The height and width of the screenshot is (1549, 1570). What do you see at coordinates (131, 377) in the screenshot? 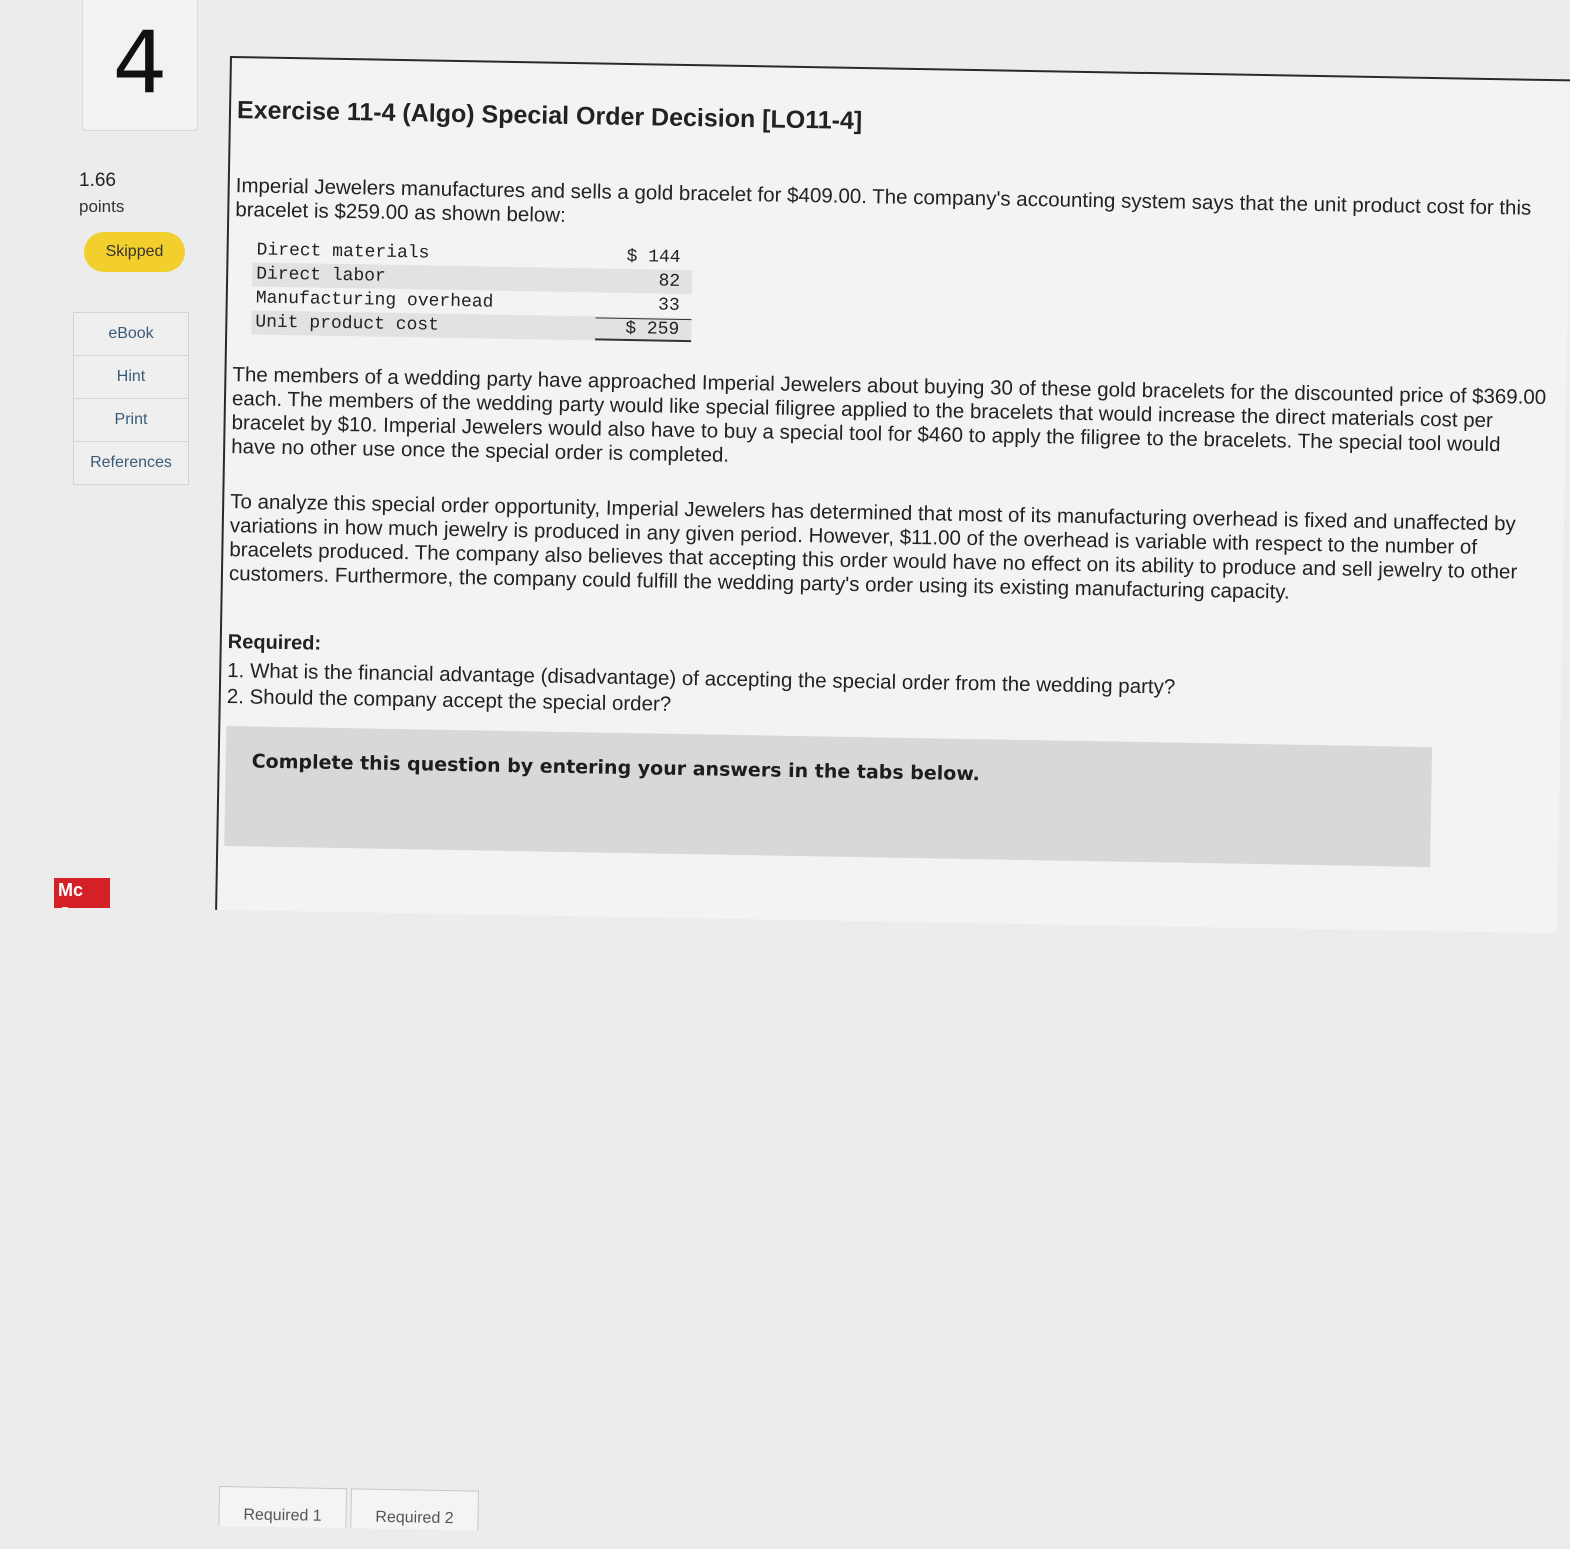
I see `hint-button: Hint` at bounding box center [131, 377].